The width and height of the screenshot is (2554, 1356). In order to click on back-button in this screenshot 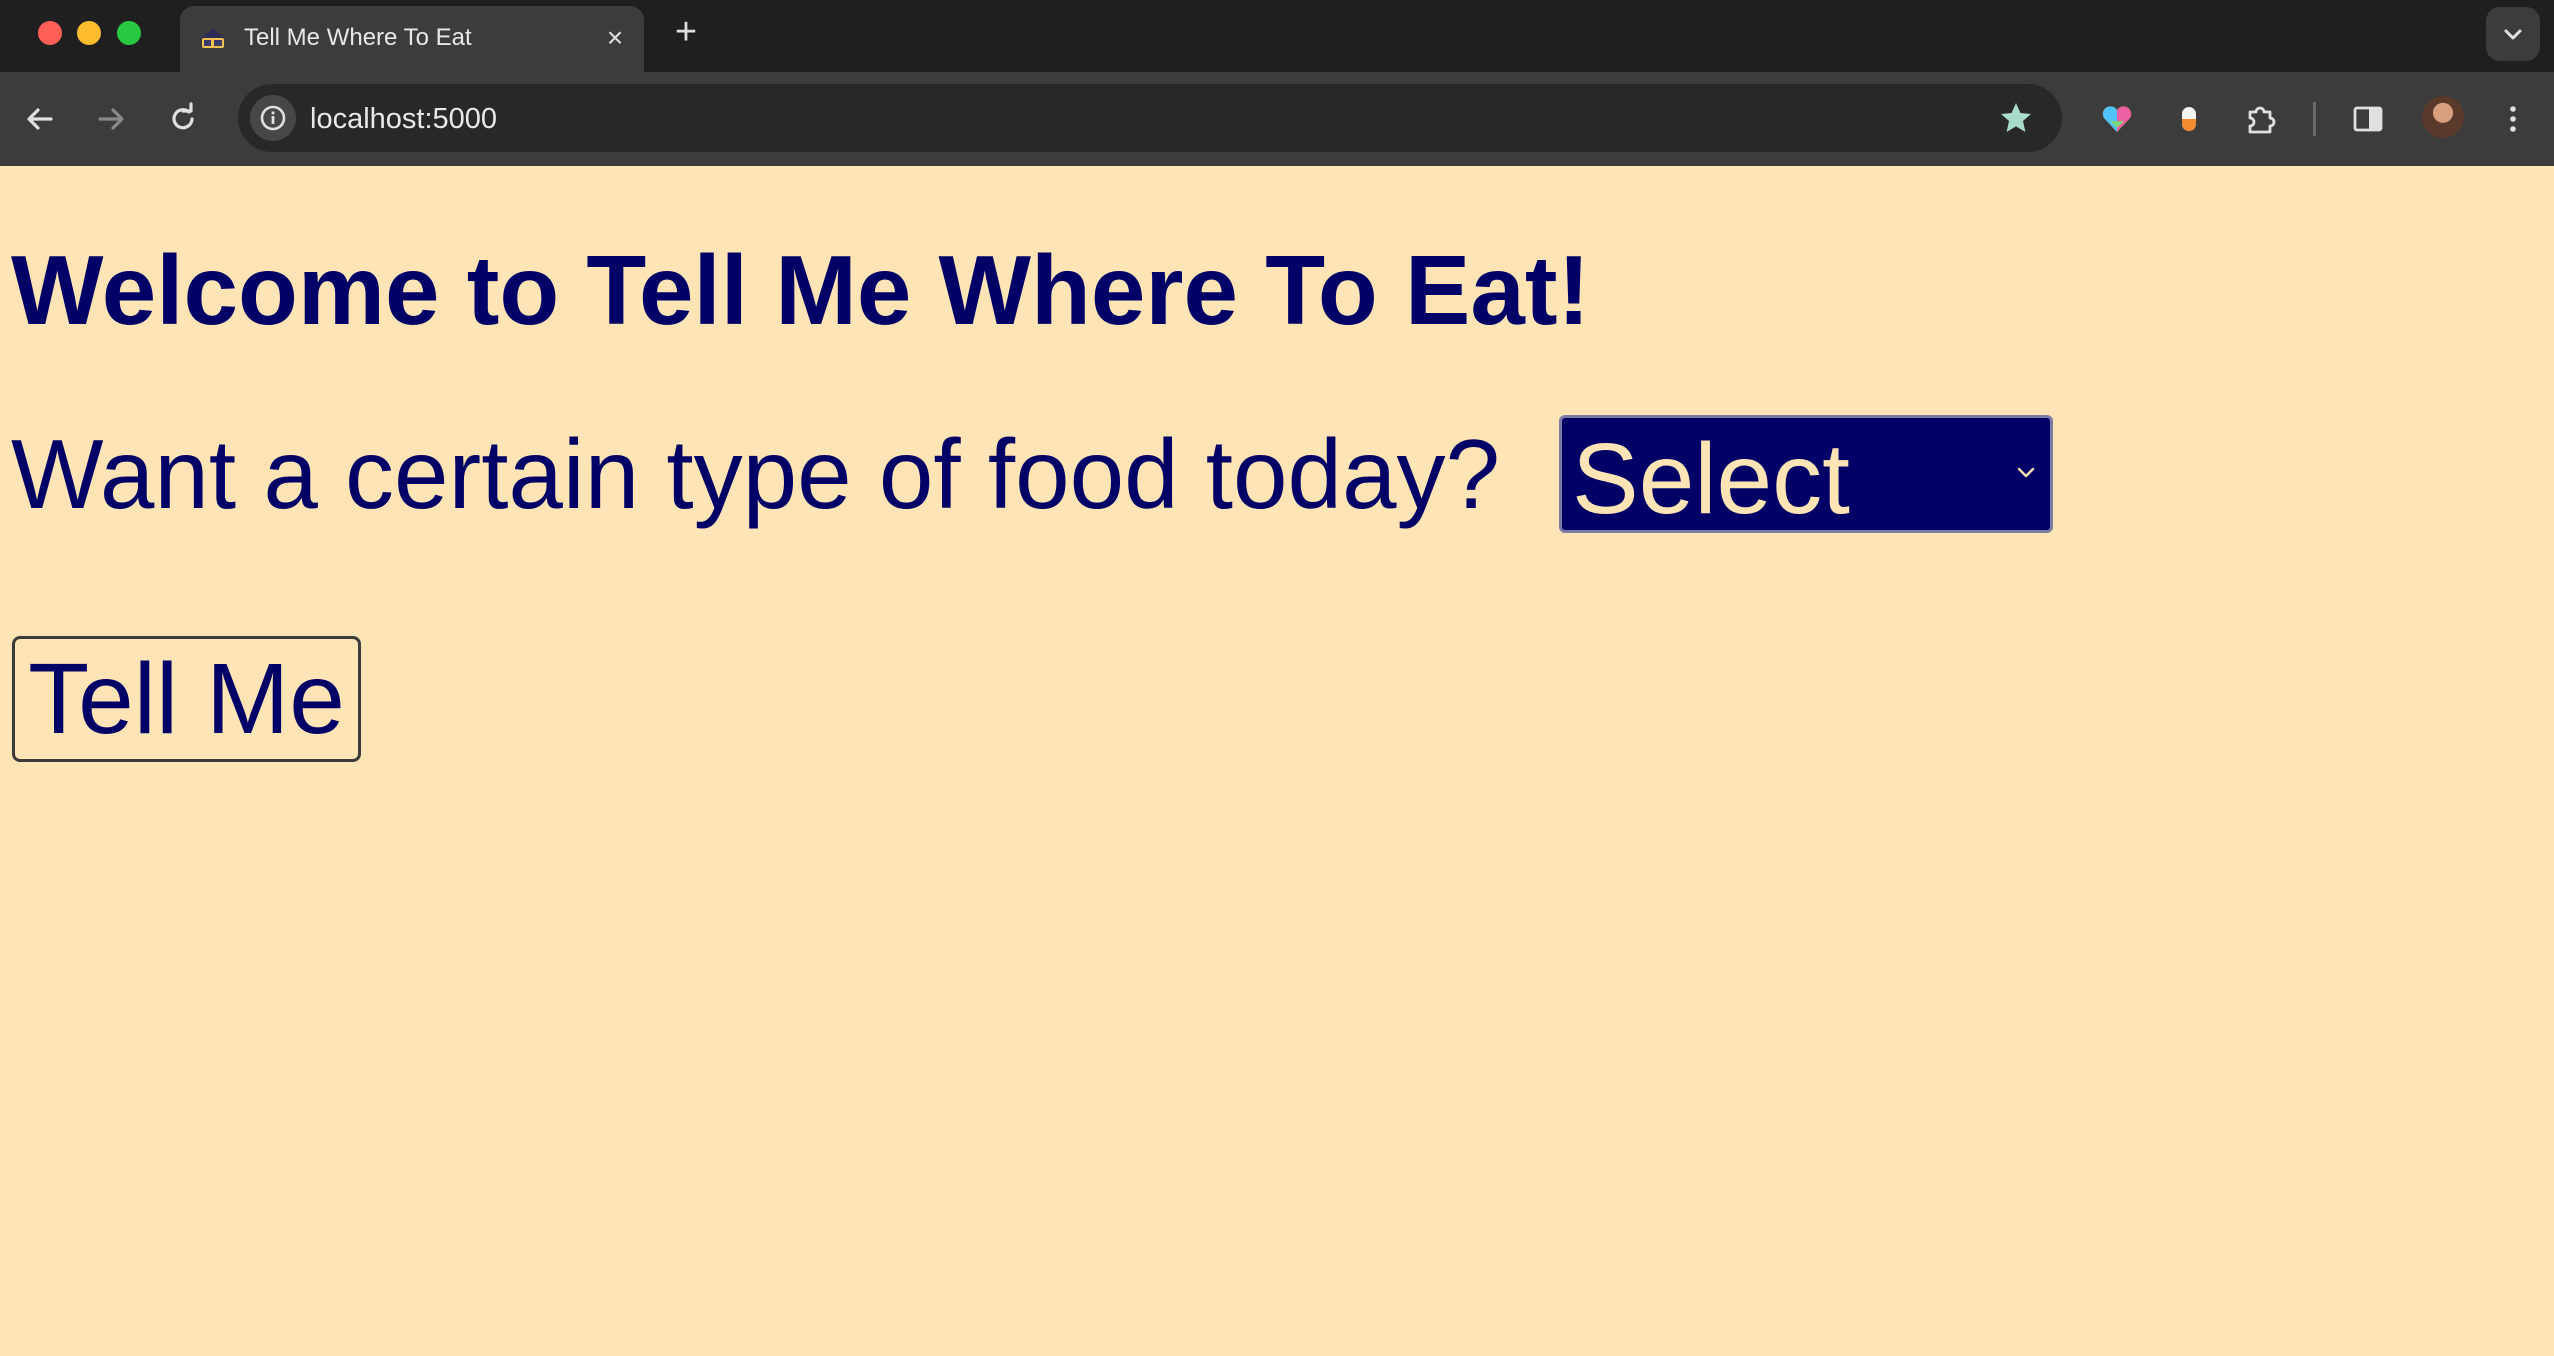, I will do `click(40, 119)`.